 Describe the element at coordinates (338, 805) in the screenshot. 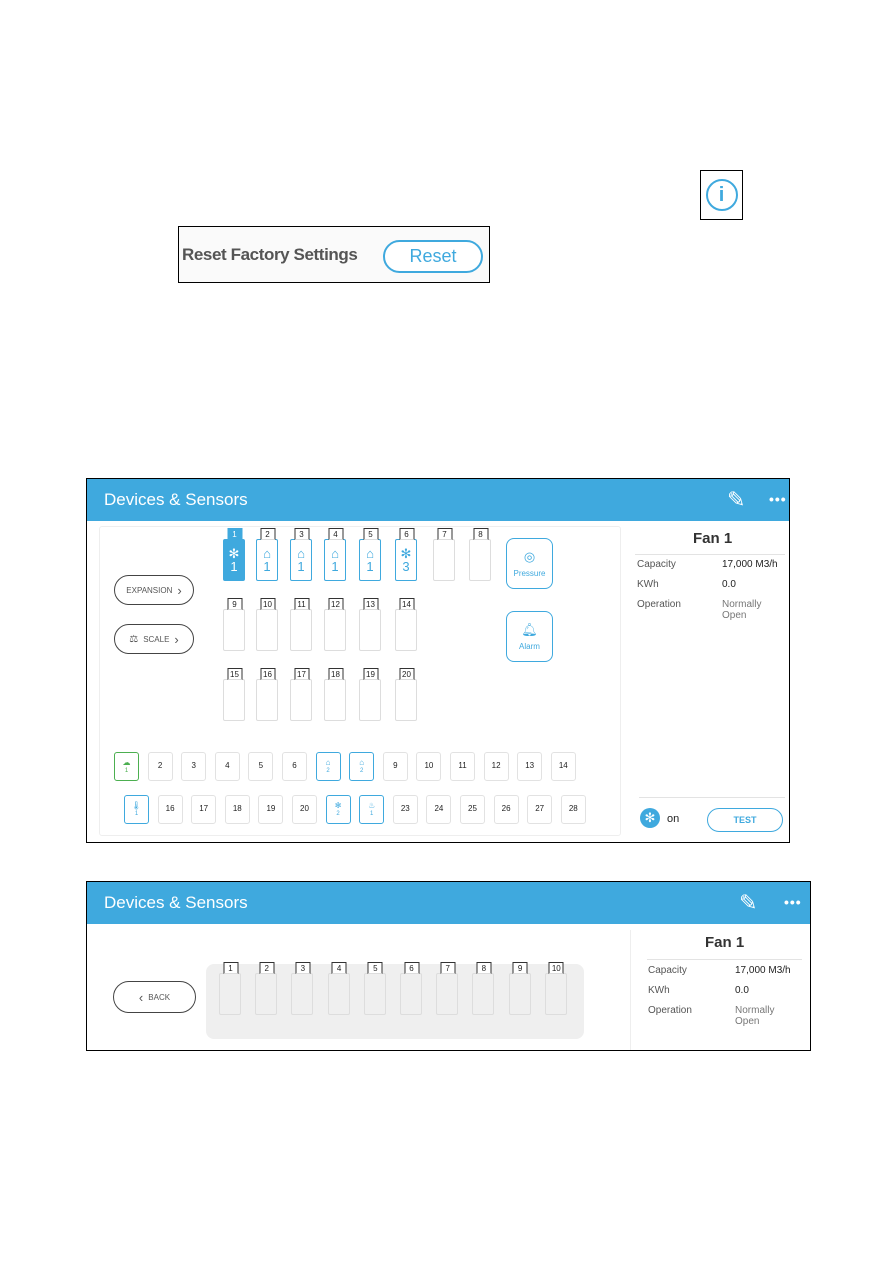

I see `fan-icon: ✻` at that location.